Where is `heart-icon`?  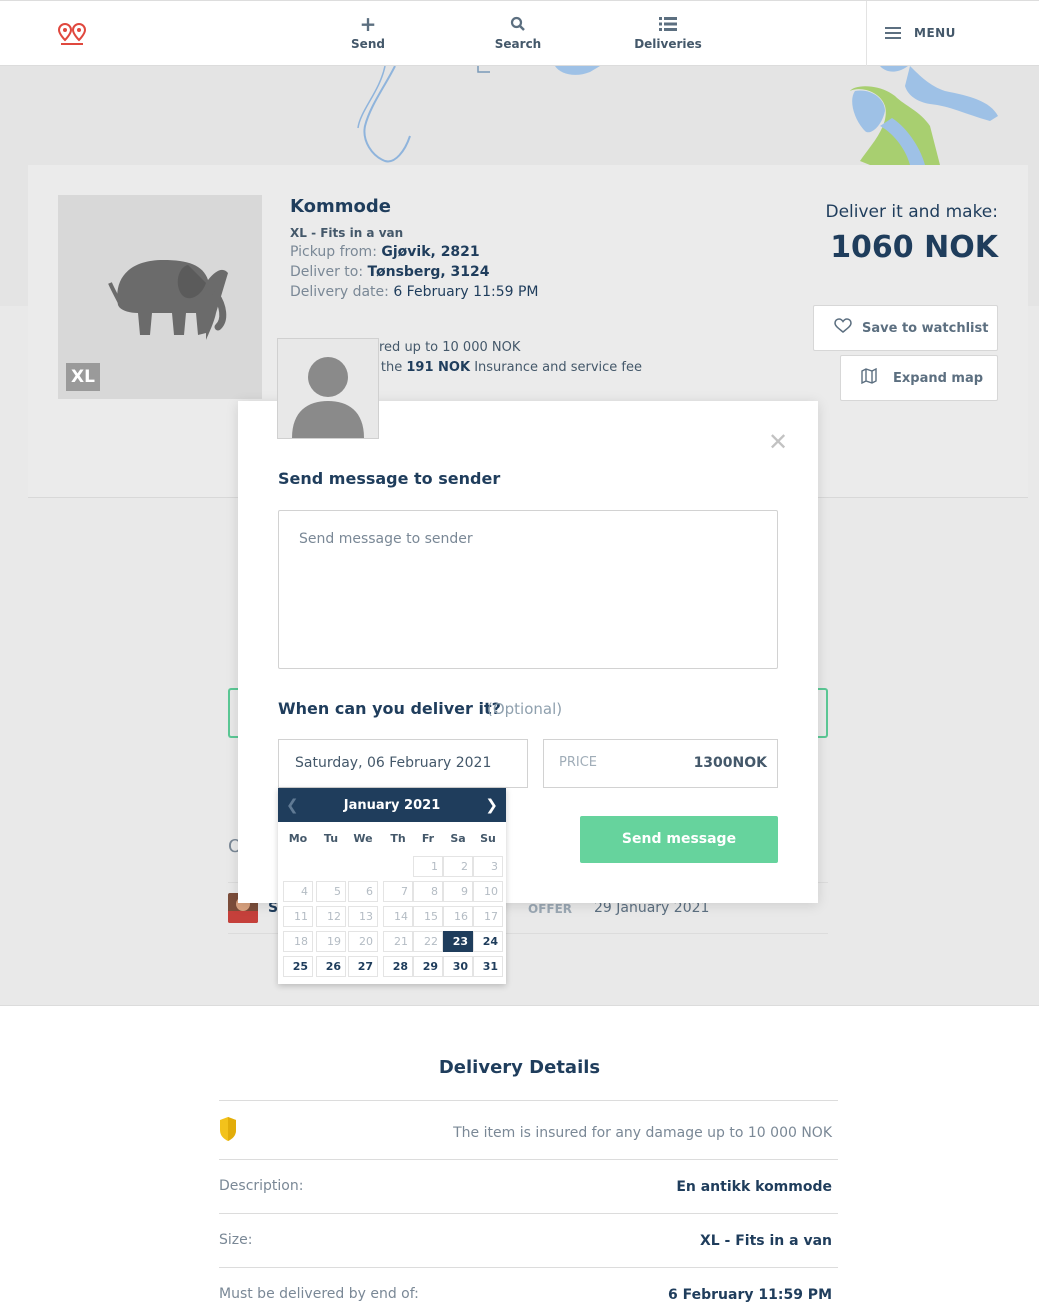
heart-icon is located at coordinates (843, 328).